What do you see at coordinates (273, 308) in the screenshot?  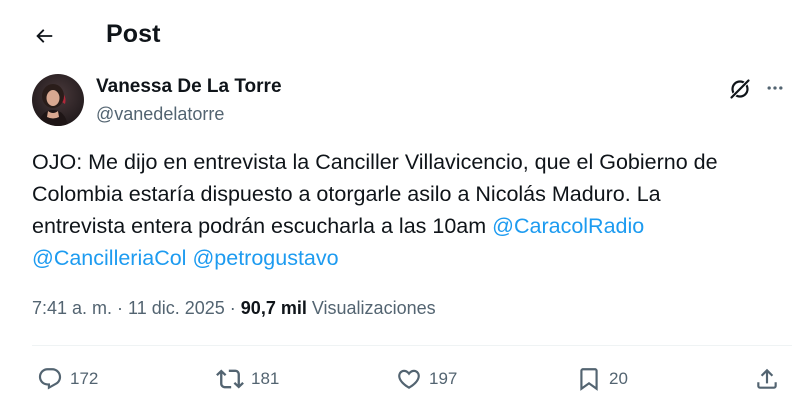 I see `views-count: 90,7 mil` at bounding box center [273, 308].